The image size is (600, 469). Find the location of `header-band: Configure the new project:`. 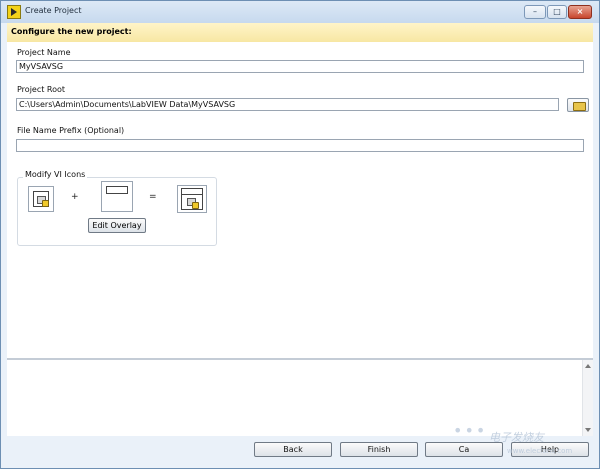

header-band: Configure the new project: is located at coordinates (300, 33).